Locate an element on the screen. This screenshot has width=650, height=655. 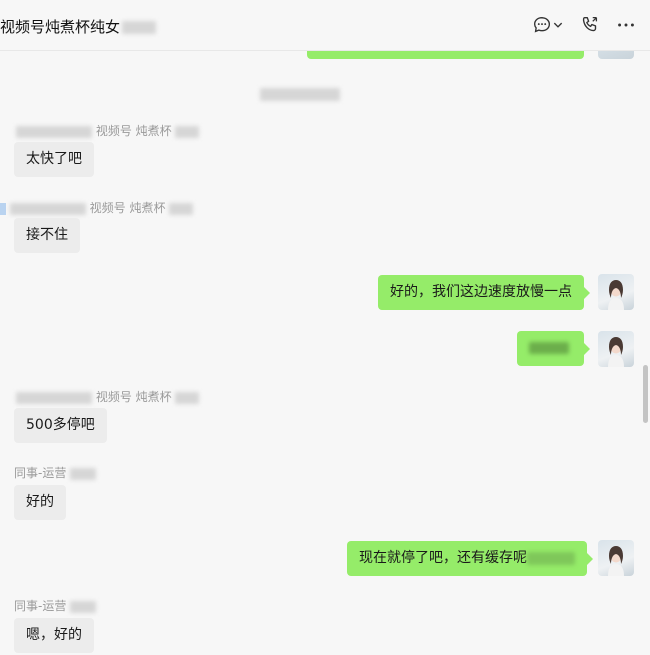
message-bubble: 好的，我们这边速度放慢一点 is located at coordinates (484, 292).